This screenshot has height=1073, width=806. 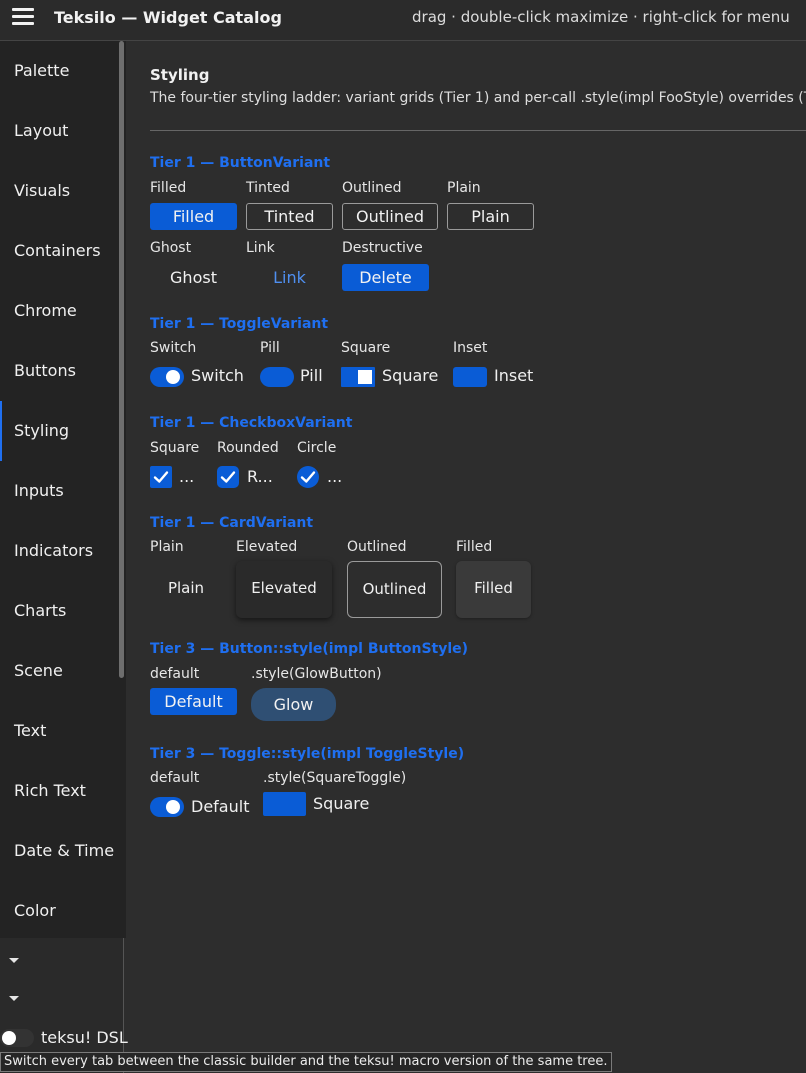 I want to click on elevated-card: Elevated, so click(x=284, y=589).